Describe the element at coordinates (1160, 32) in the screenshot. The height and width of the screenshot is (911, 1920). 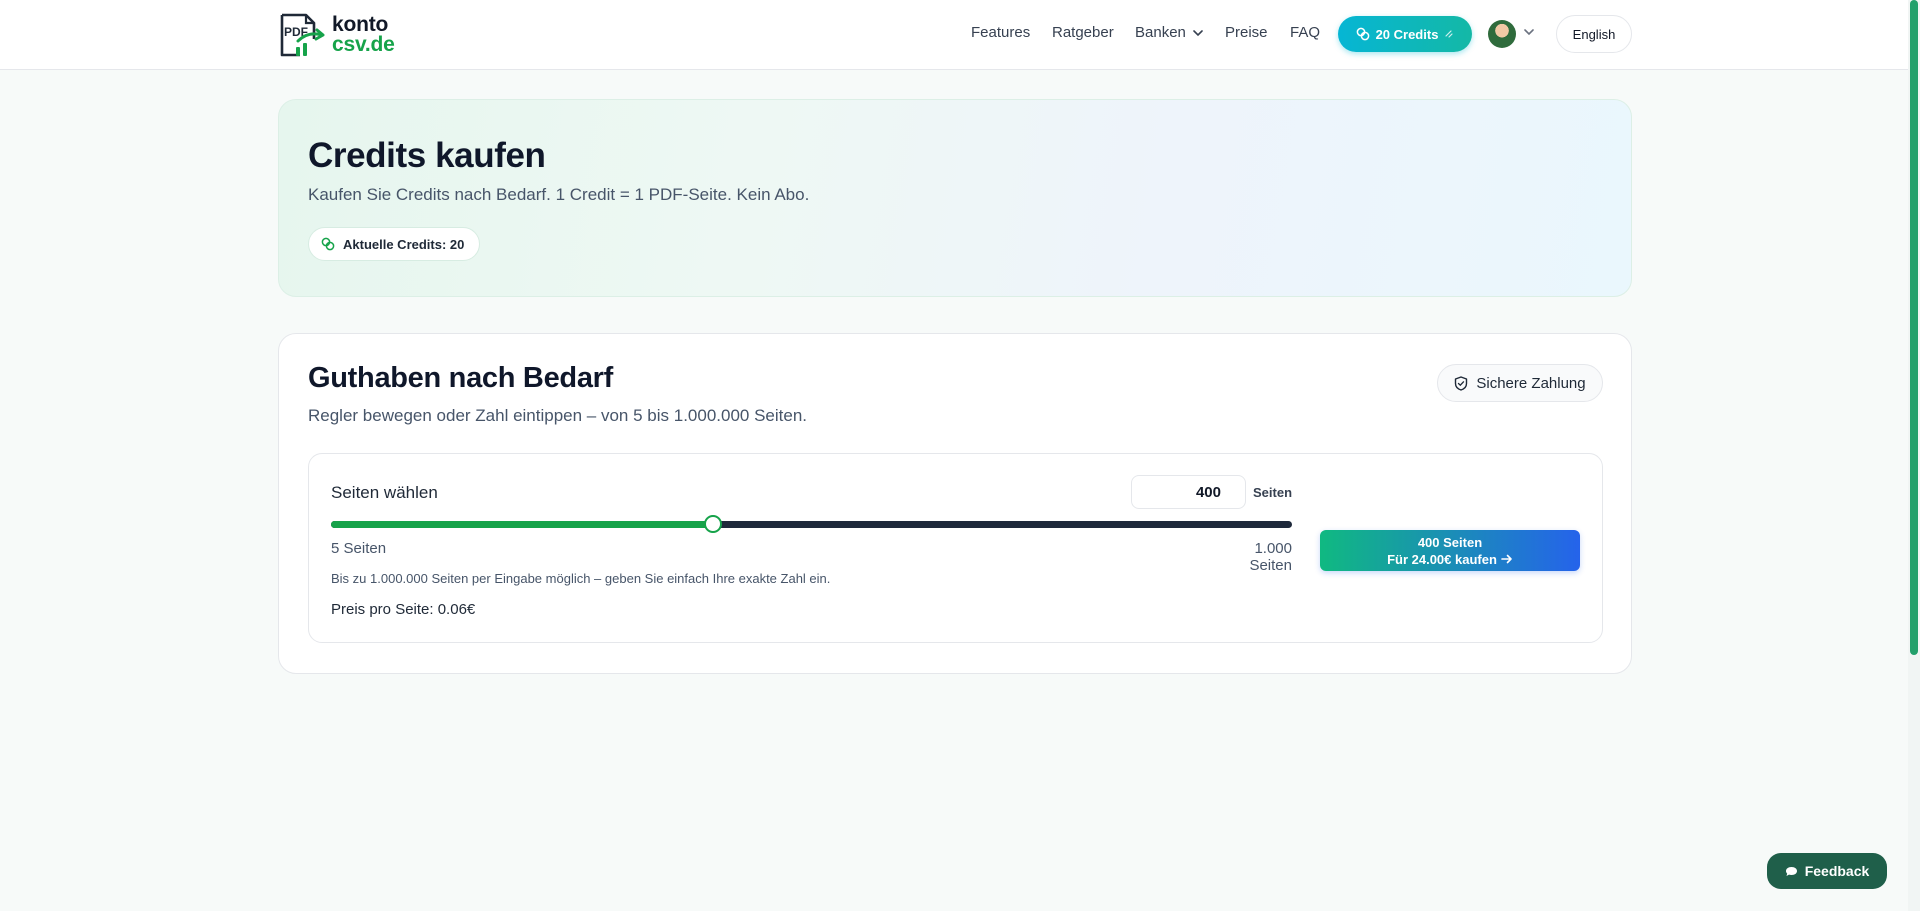
I see `nav-banken-label: Banken` at that location.